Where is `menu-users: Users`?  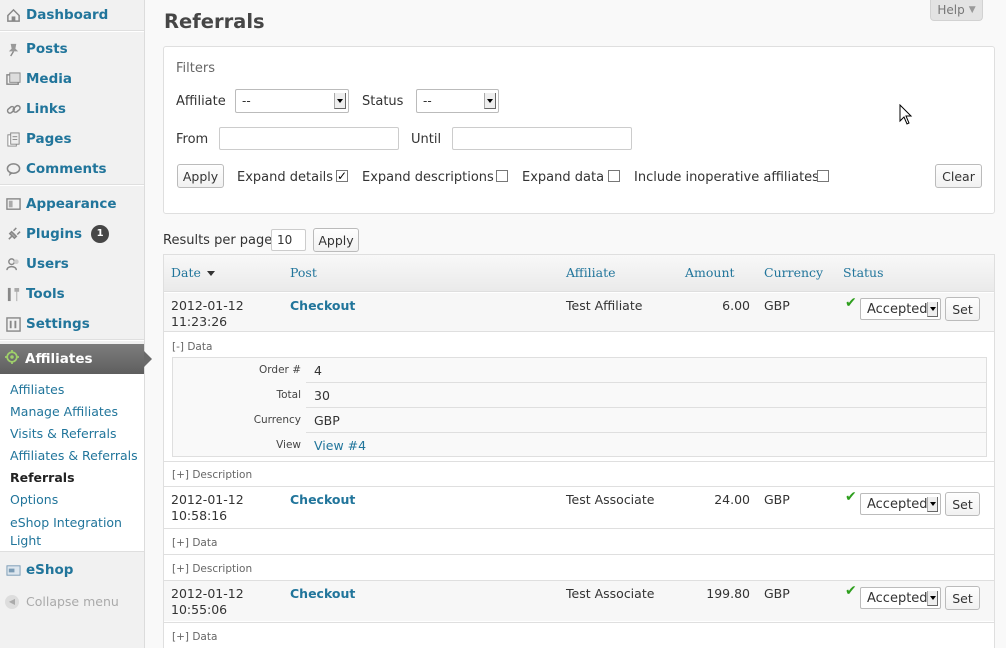 menu-users: Users is located at coordinates (72, 264).